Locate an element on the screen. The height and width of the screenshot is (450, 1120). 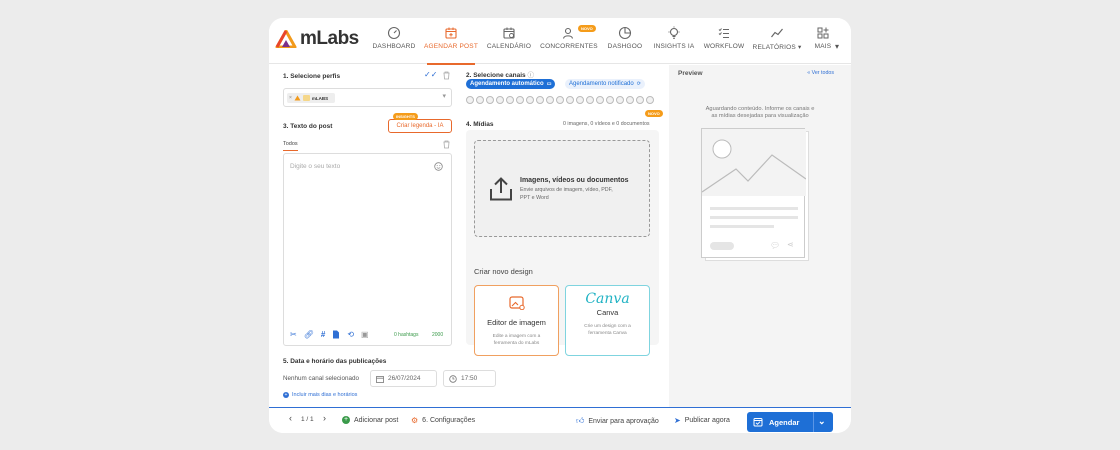
button-label: Enviar para aprovação is located at coordinates (623, 421).